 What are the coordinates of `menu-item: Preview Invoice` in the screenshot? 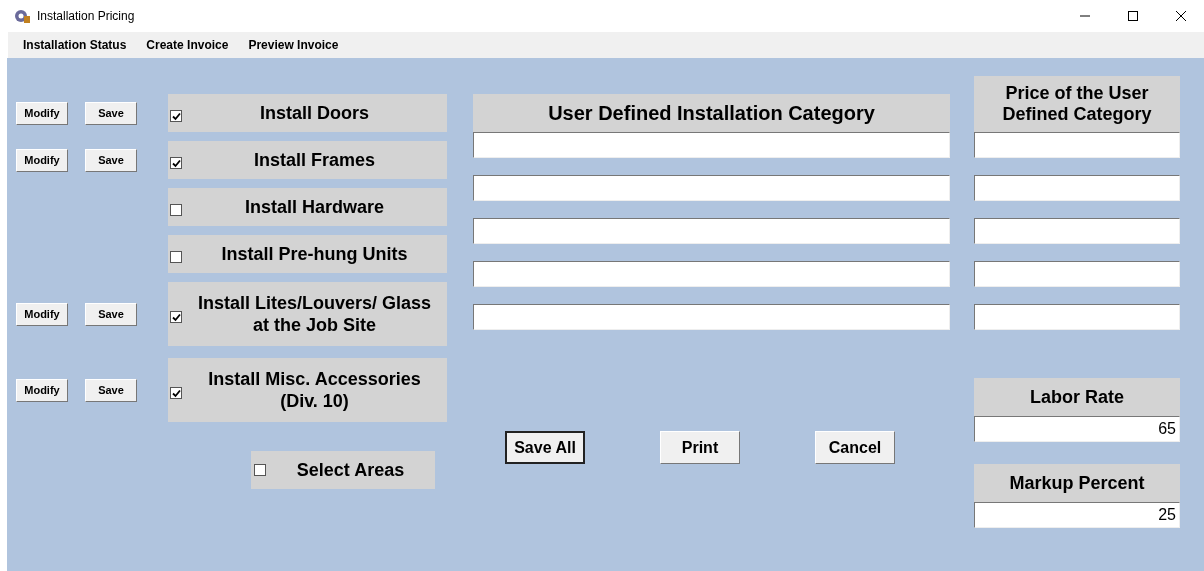 It's located at (293, 45).